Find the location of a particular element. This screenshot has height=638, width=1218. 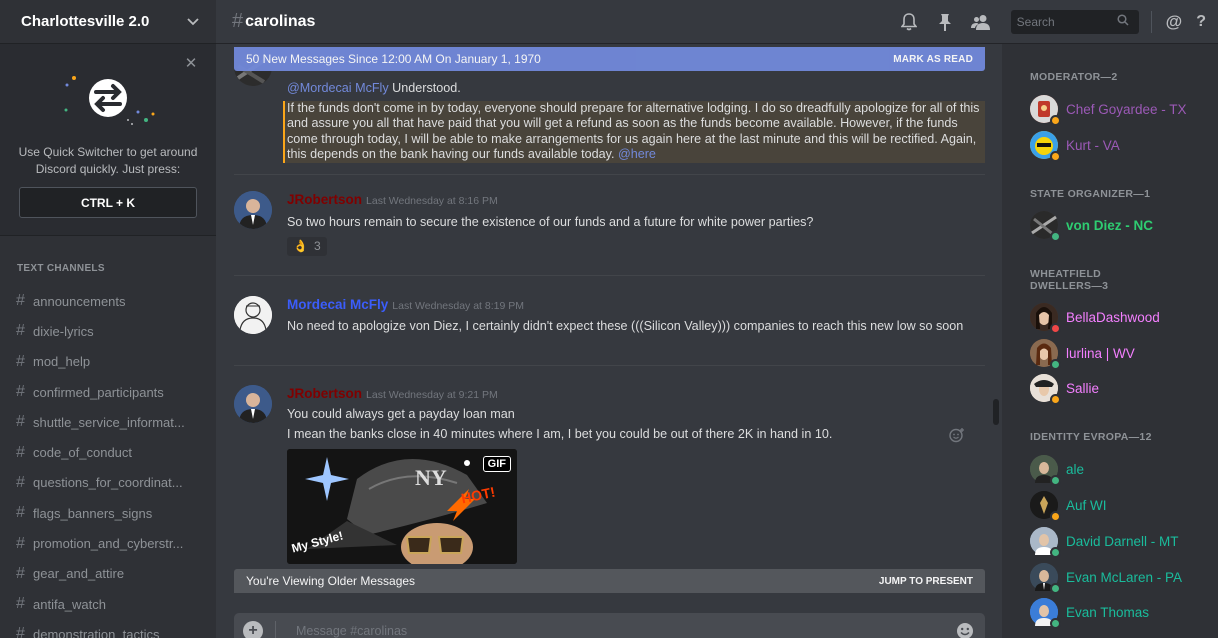

jump-to-present-button: JUMP TO PRESENT is located at coordinates (926, 581).